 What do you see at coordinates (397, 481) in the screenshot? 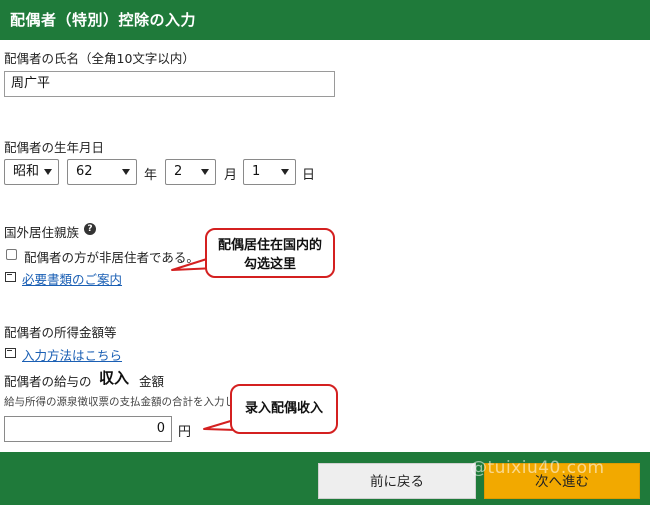
I see `back-button: 前に戻る` at bounding box center [397, 481].